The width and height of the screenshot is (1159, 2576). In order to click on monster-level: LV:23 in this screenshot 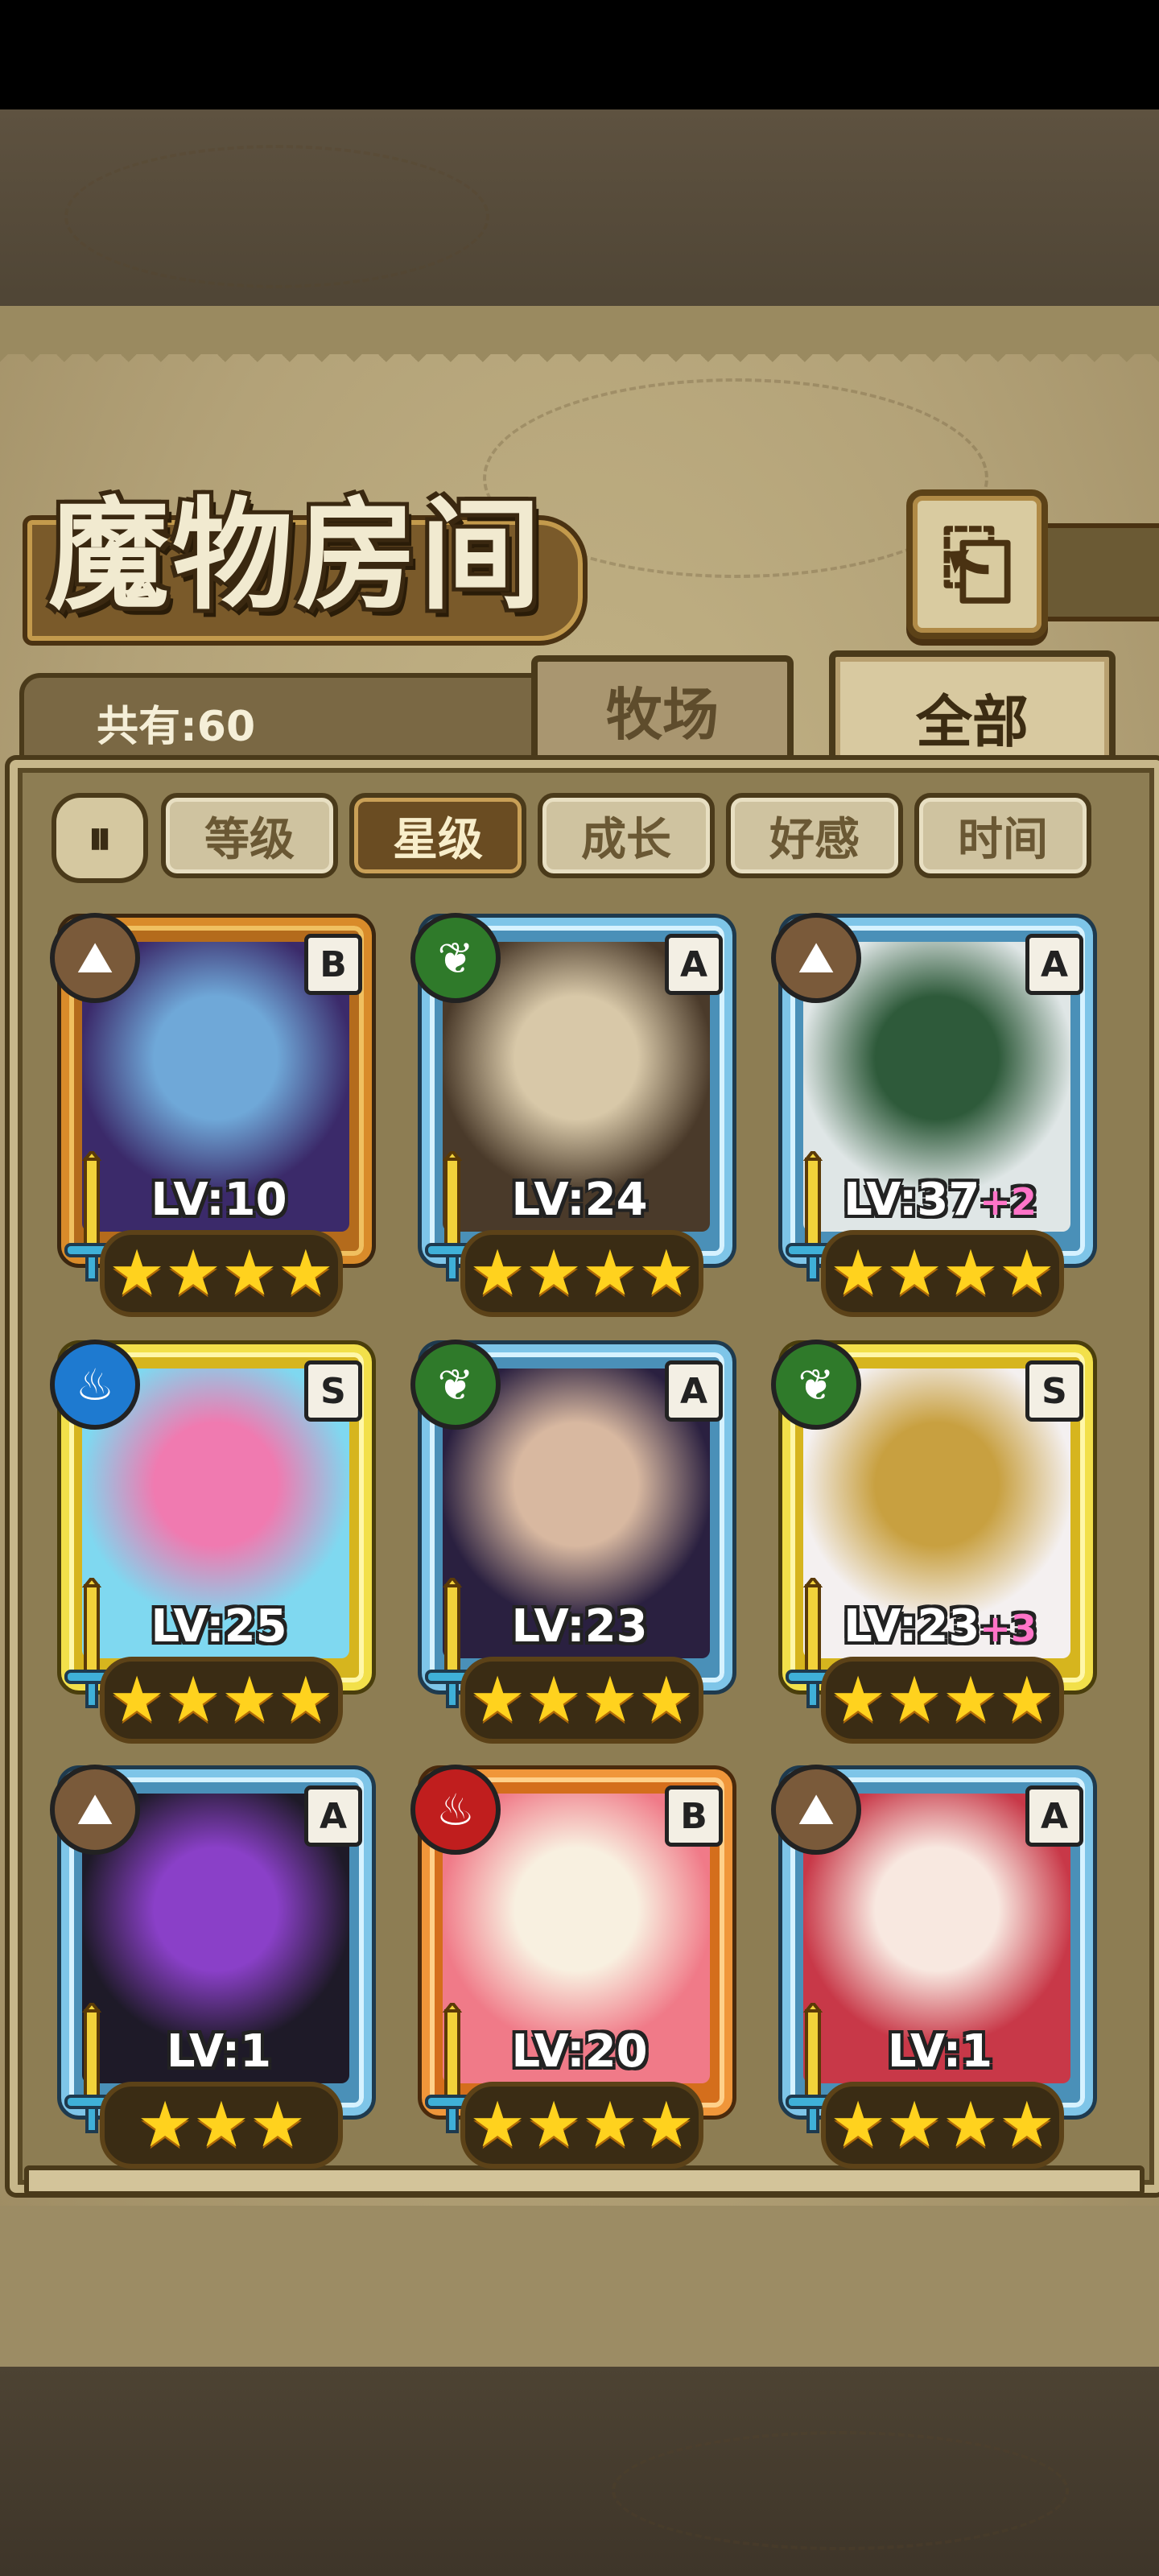, I will do `click(579, 1626)`.